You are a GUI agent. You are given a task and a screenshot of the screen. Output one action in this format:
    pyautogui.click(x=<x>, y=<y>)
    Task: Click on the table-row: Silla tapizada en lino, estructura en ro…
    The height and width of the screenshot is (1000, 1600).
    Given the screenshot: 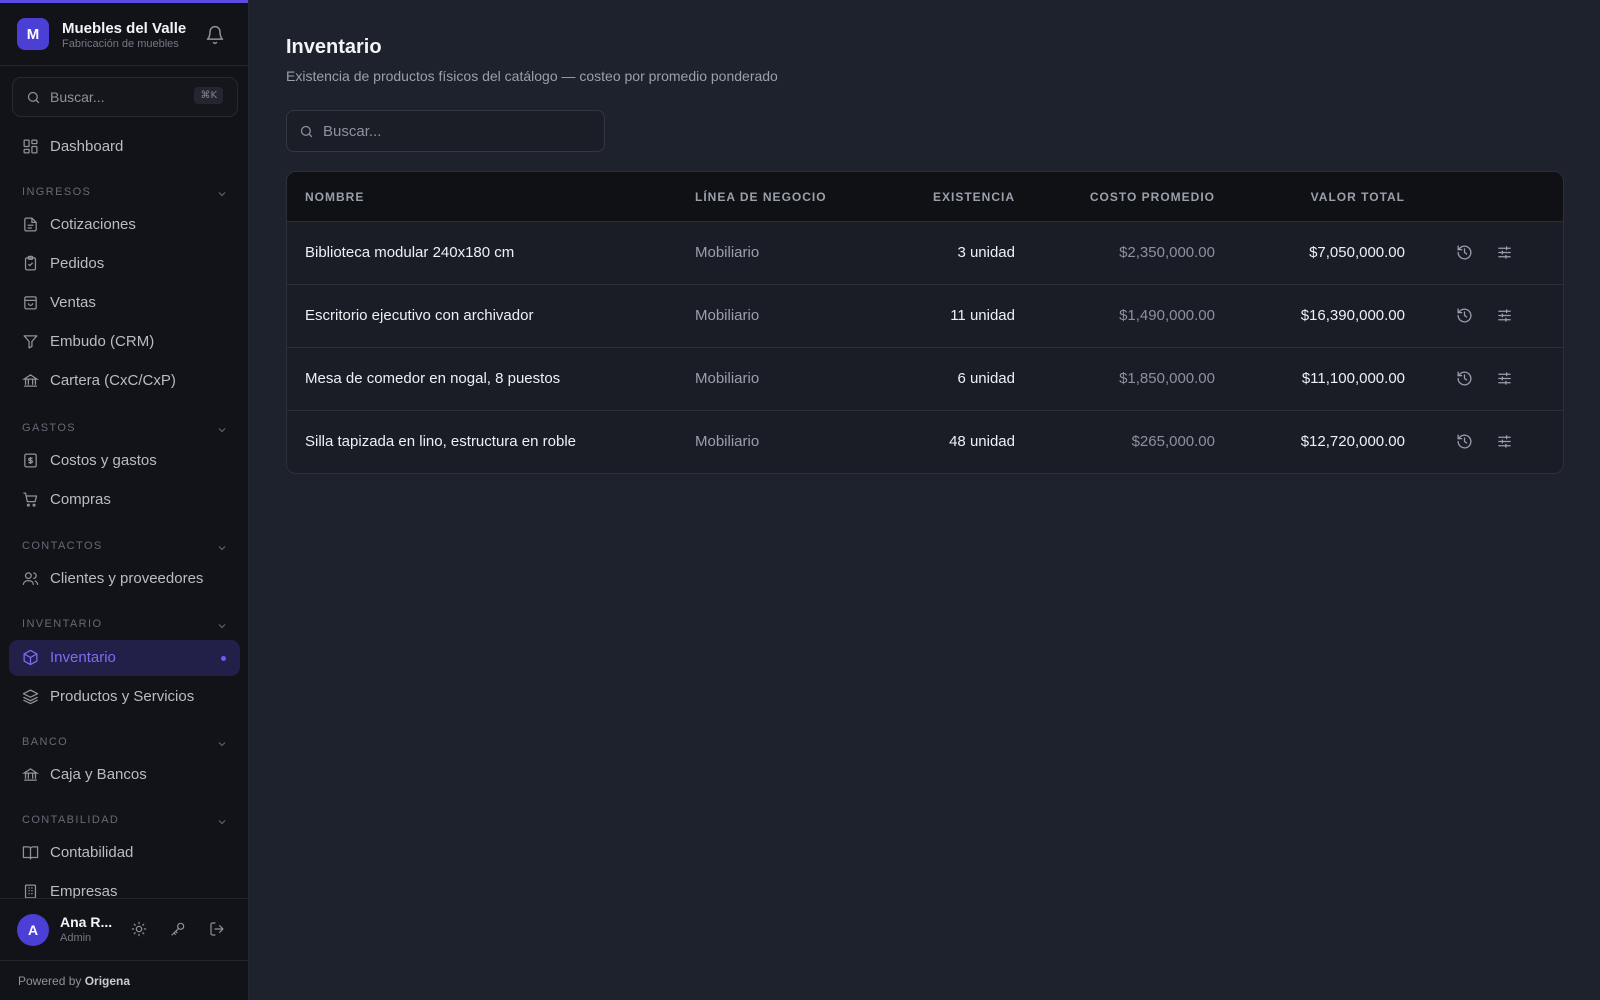 What is the action you would take?
    pyautogui.click(x=925, y=441)
    